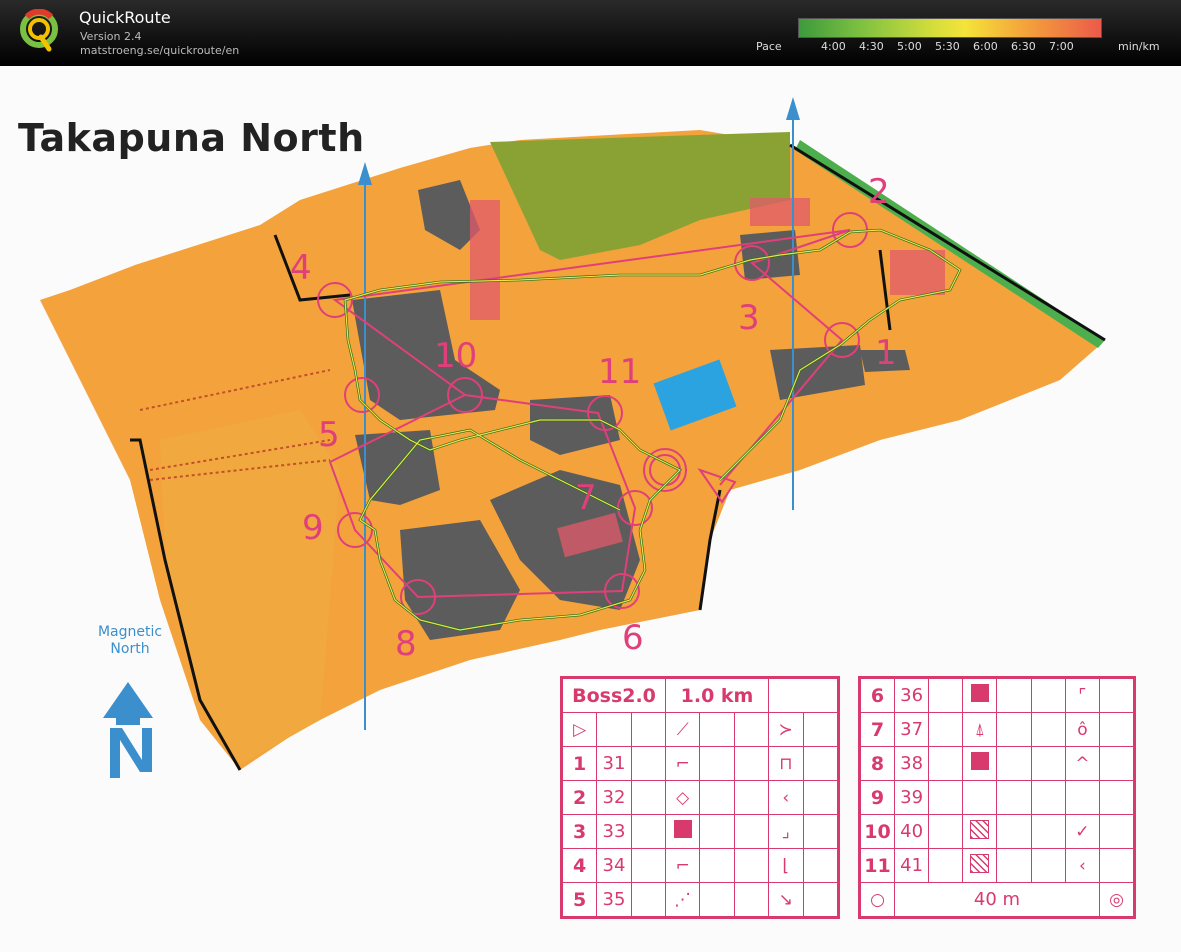 This screenshot has width=1181, height=952. I want to click on control-number: 11, so click(620, 372).